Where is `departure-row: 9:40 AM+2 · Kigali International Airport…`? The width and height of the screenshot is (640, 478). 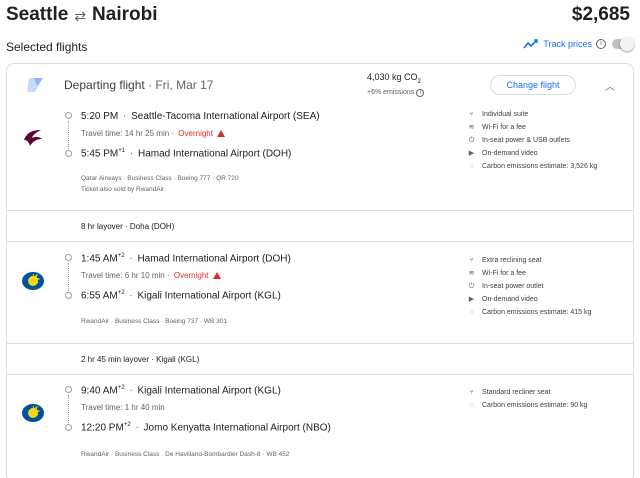 departure-row: 9:40 AM+2 · Kigali International Airport… is located at coordinates (181, 391).